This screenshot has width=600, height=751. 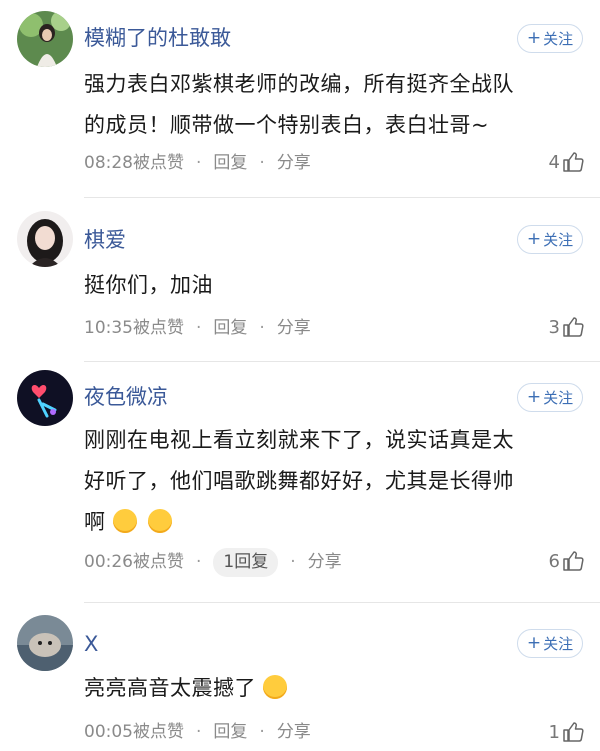 I want to click on comment-text: 挺你们，加油, so click(x=332, y=285).